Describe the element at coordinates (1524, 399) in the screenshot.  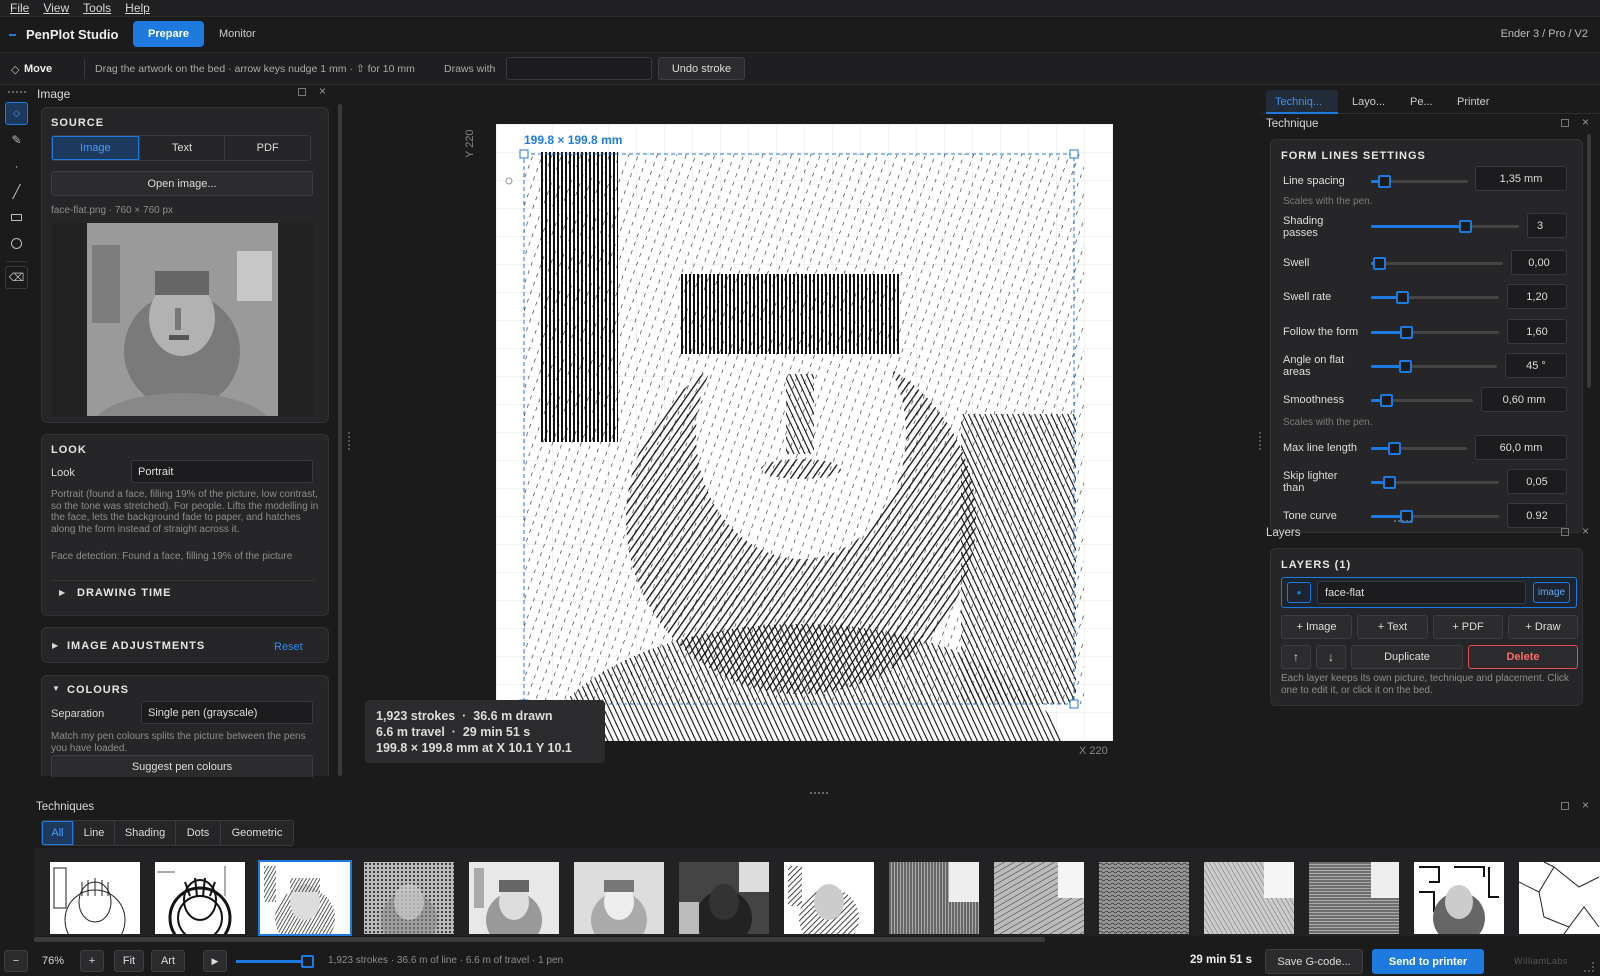
I see `setting-value: 0,60 mm` at that location.